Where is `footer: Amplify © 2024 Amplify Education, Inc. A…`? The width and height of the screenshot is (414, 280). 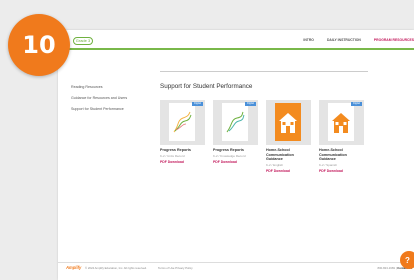
footer: Amplify © 2024 Amplify Education, Inc. A… is located at coordinates (239, 269).